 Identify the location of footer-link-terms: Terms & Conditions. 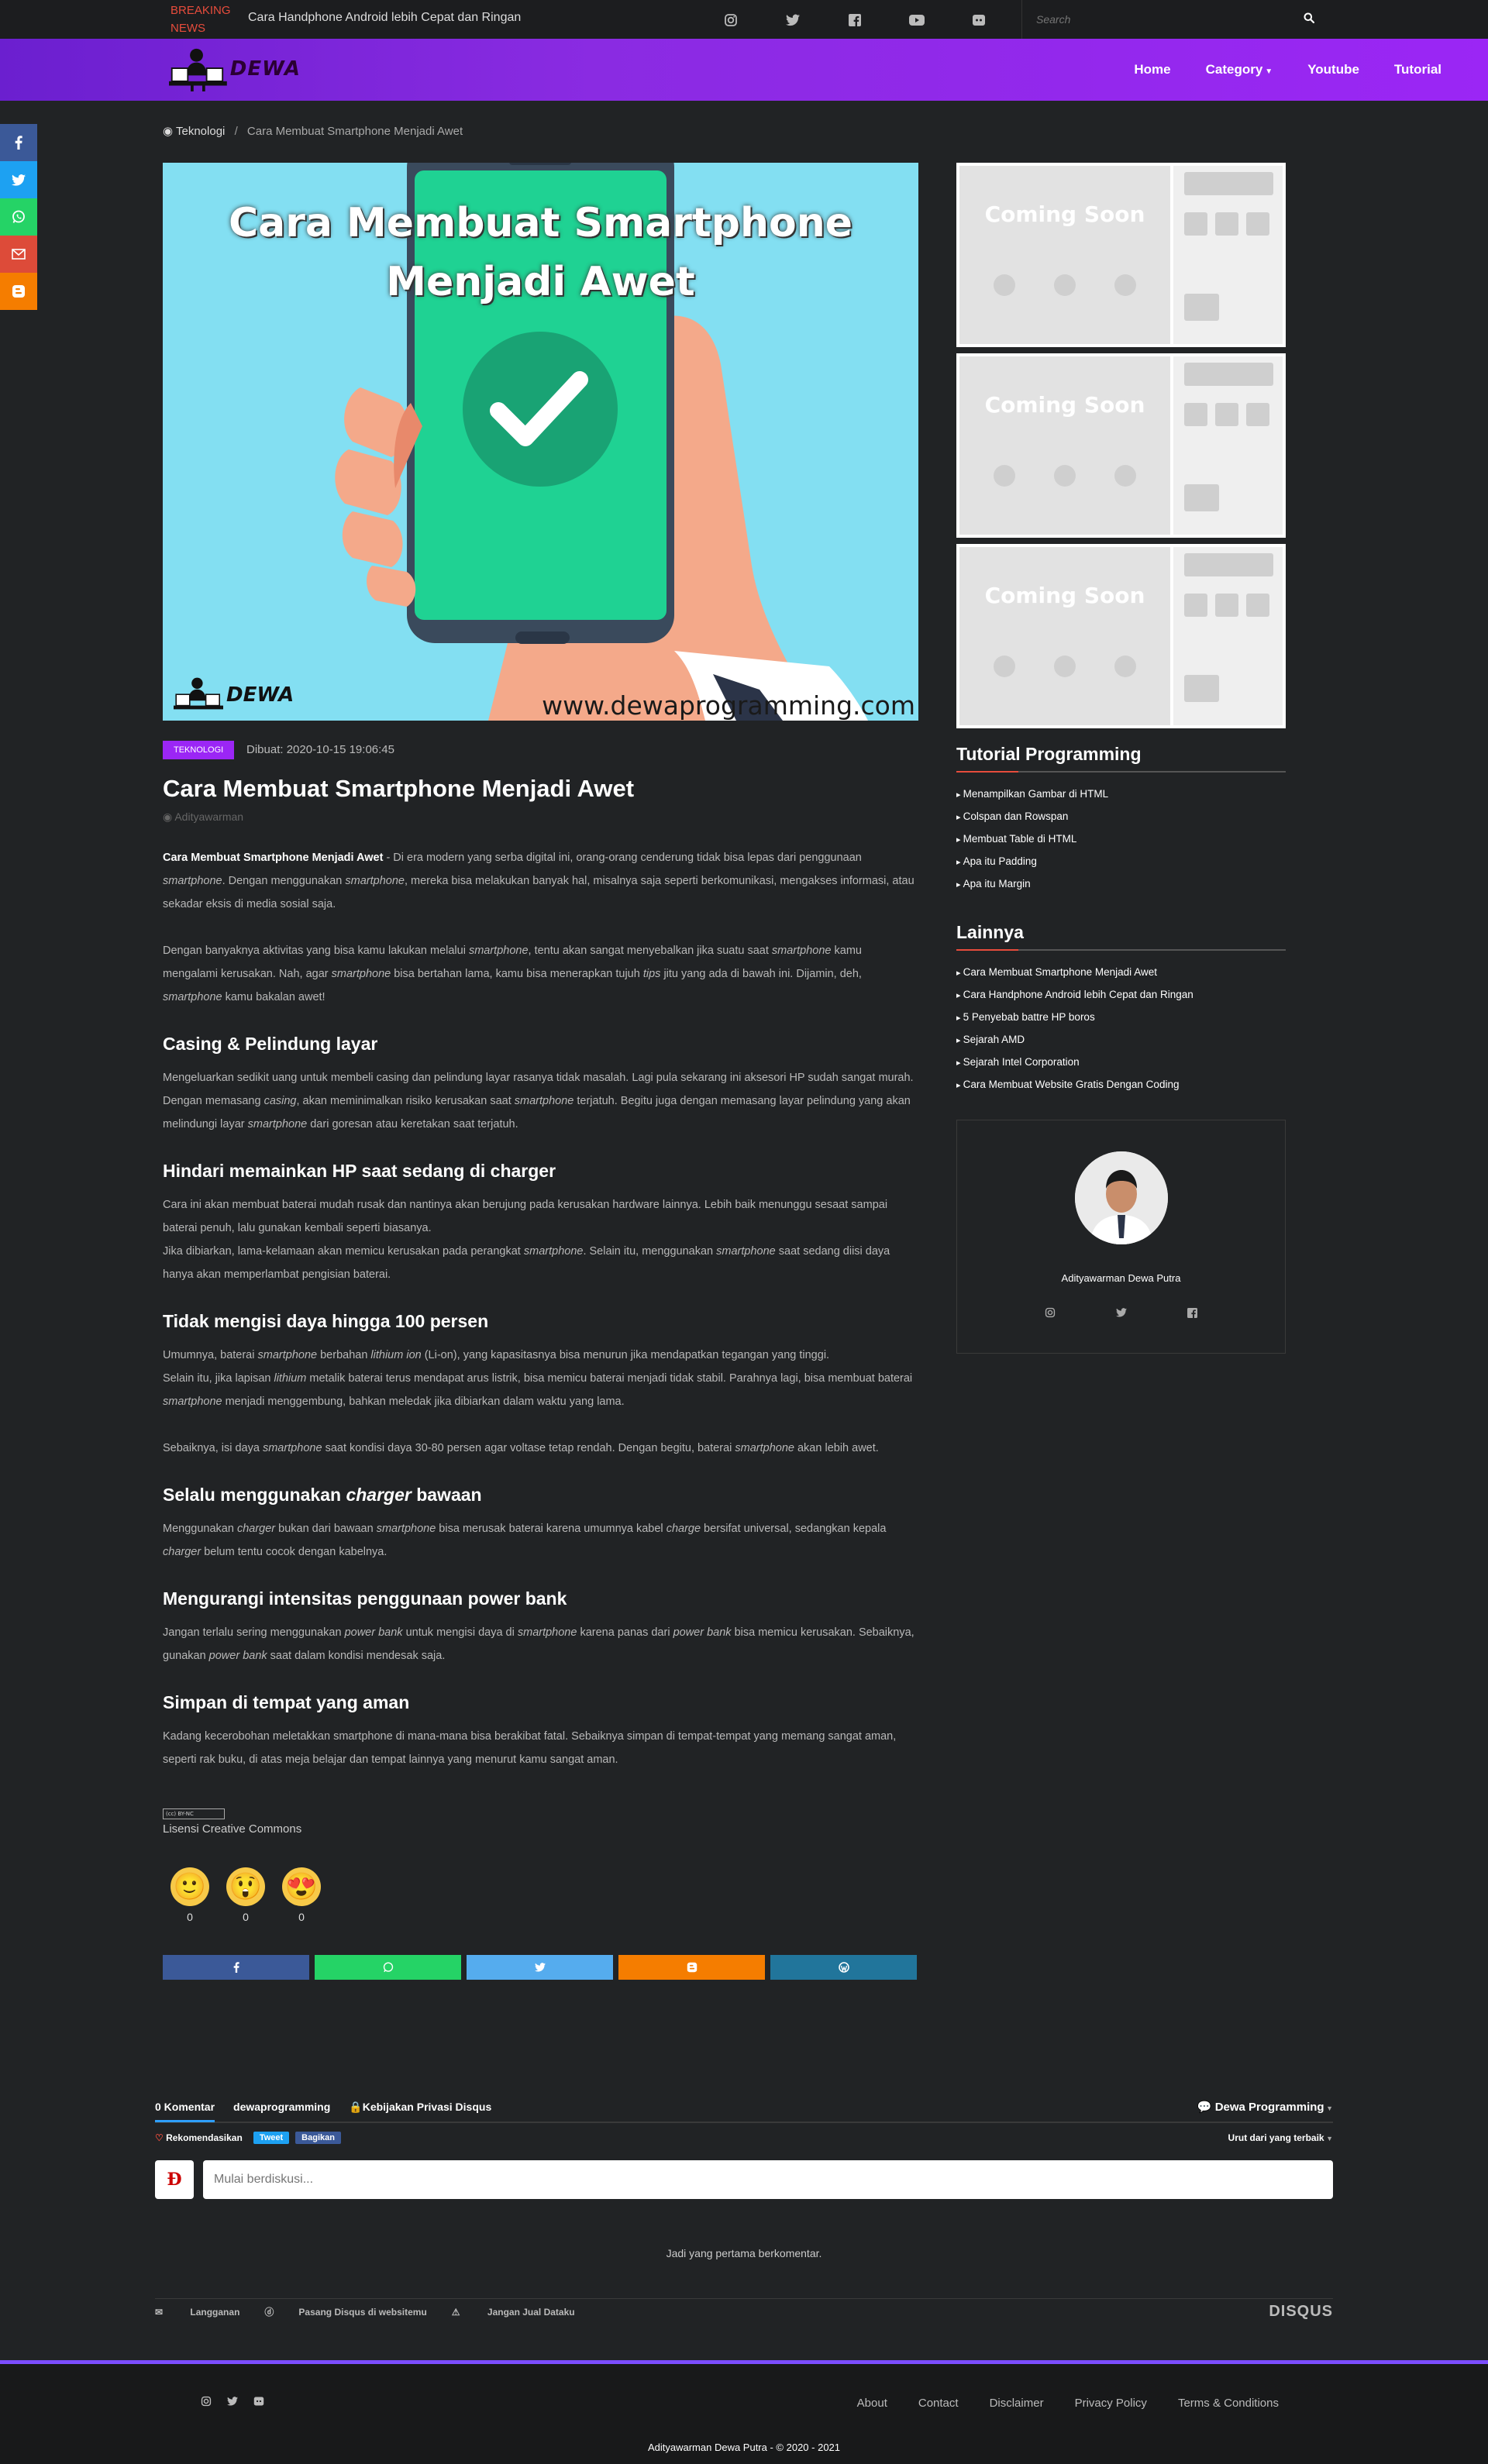
(1228, 2403).